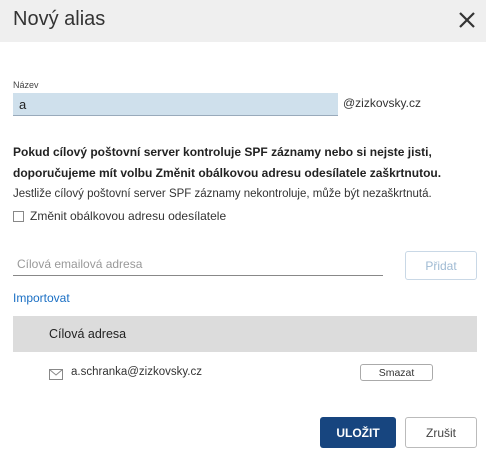 This screenshot has width=486, height=456. I want to click on save-button: ULOŽIT, so click(358, 432).